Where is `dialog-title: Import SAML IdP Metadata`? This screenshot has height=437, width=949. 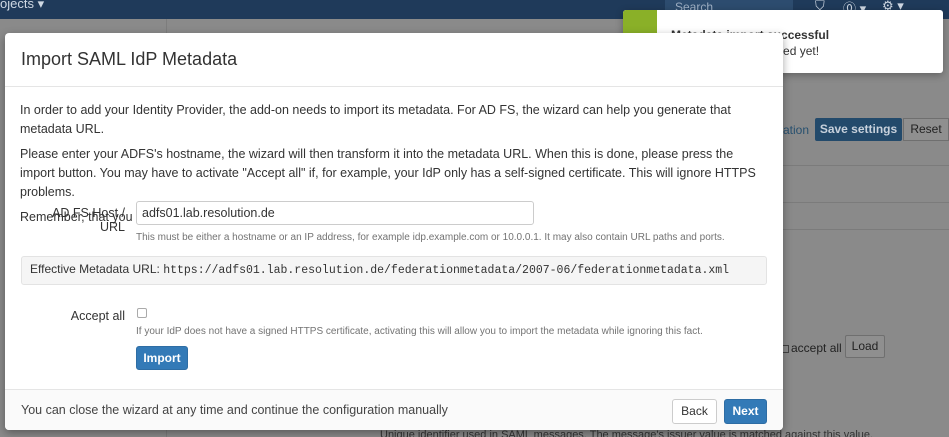 dialog-title: Import SAML IdP Metadata is located at coordinates (129, 59).